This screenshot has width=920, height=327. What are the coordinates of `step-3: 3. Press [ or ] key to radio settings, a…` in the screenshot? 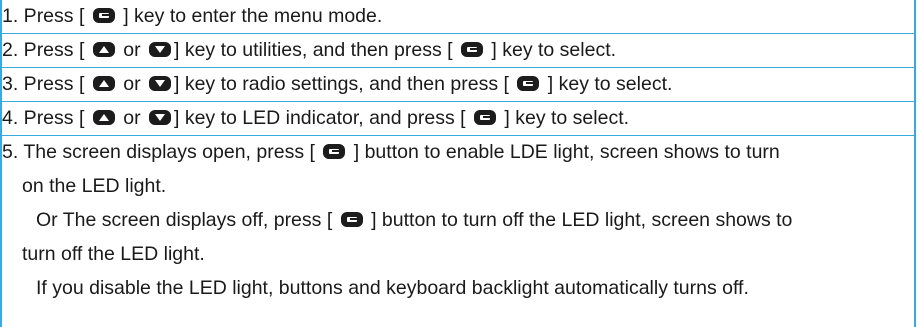 It's located at (458, 84).